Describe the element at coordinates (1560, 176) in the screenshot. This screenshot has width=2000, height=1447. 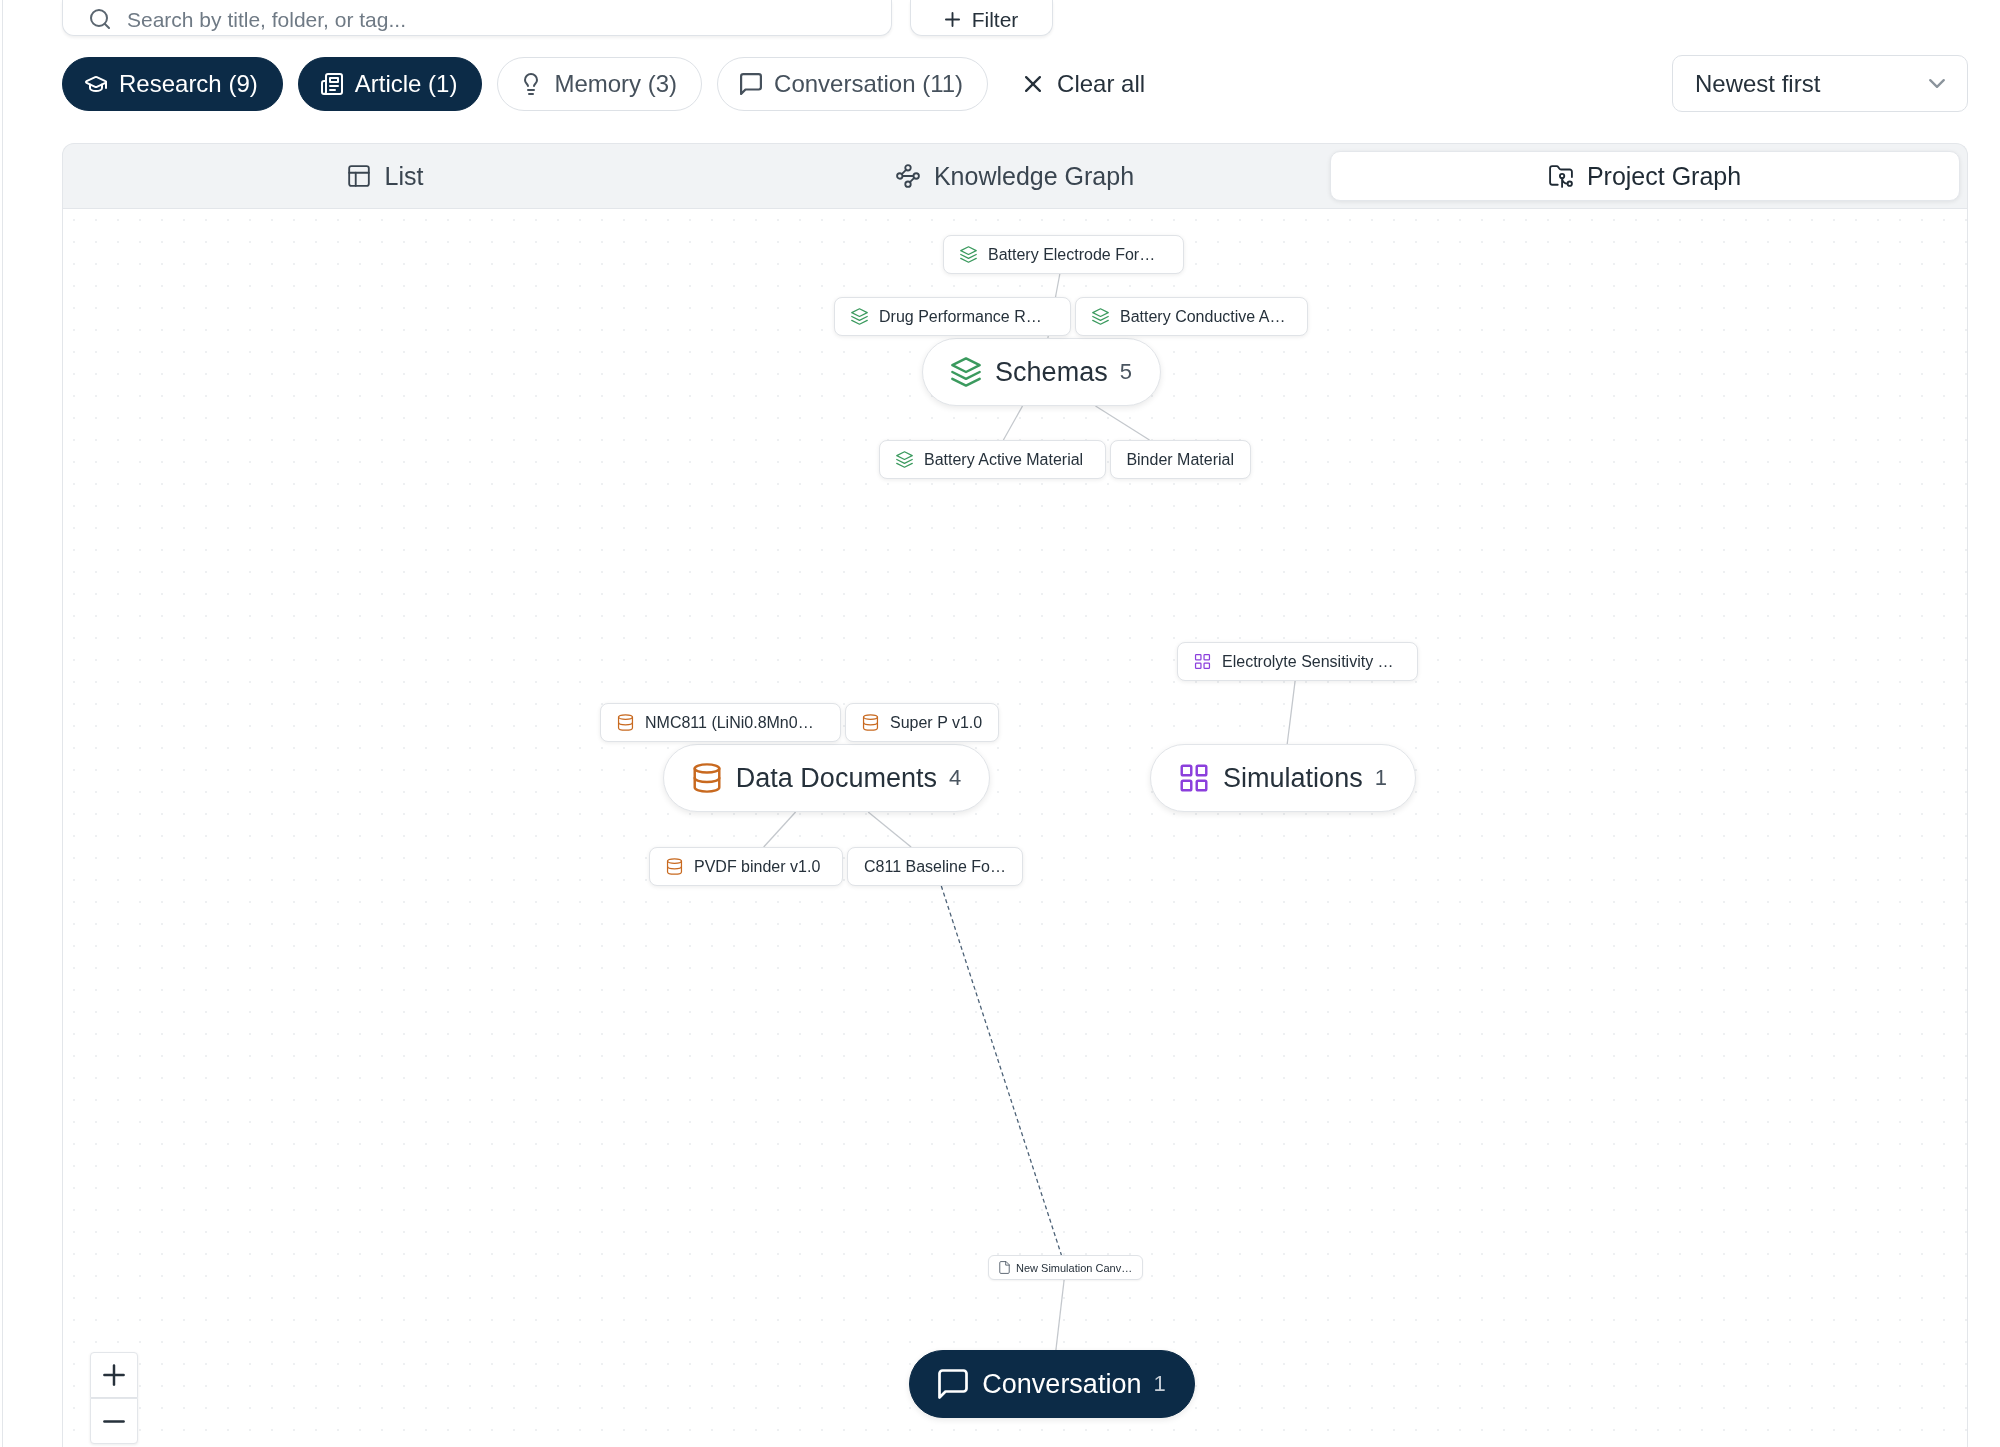
I see `folder-icon` at that location.